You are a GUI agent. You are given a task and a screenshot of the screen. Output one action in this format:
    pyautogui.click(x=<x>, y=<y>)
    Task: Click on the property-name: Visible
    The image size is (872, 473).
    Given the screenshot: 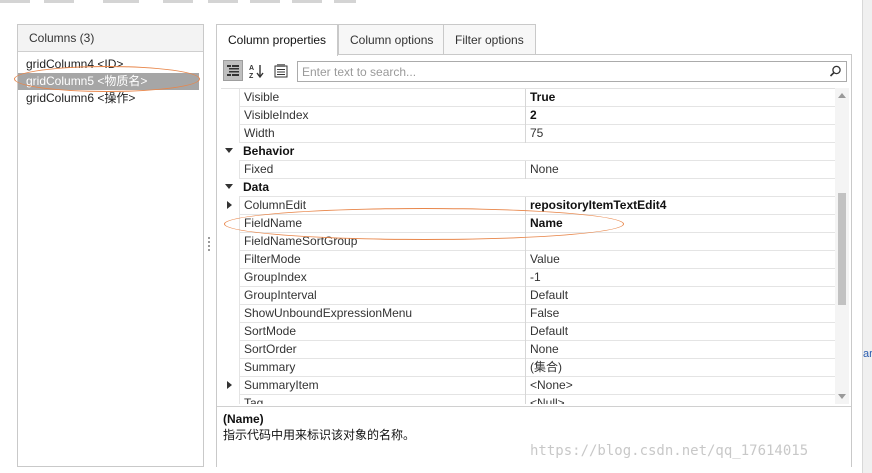 What is the action you would take?
    pyautogui.click(x=382, y=98)
    